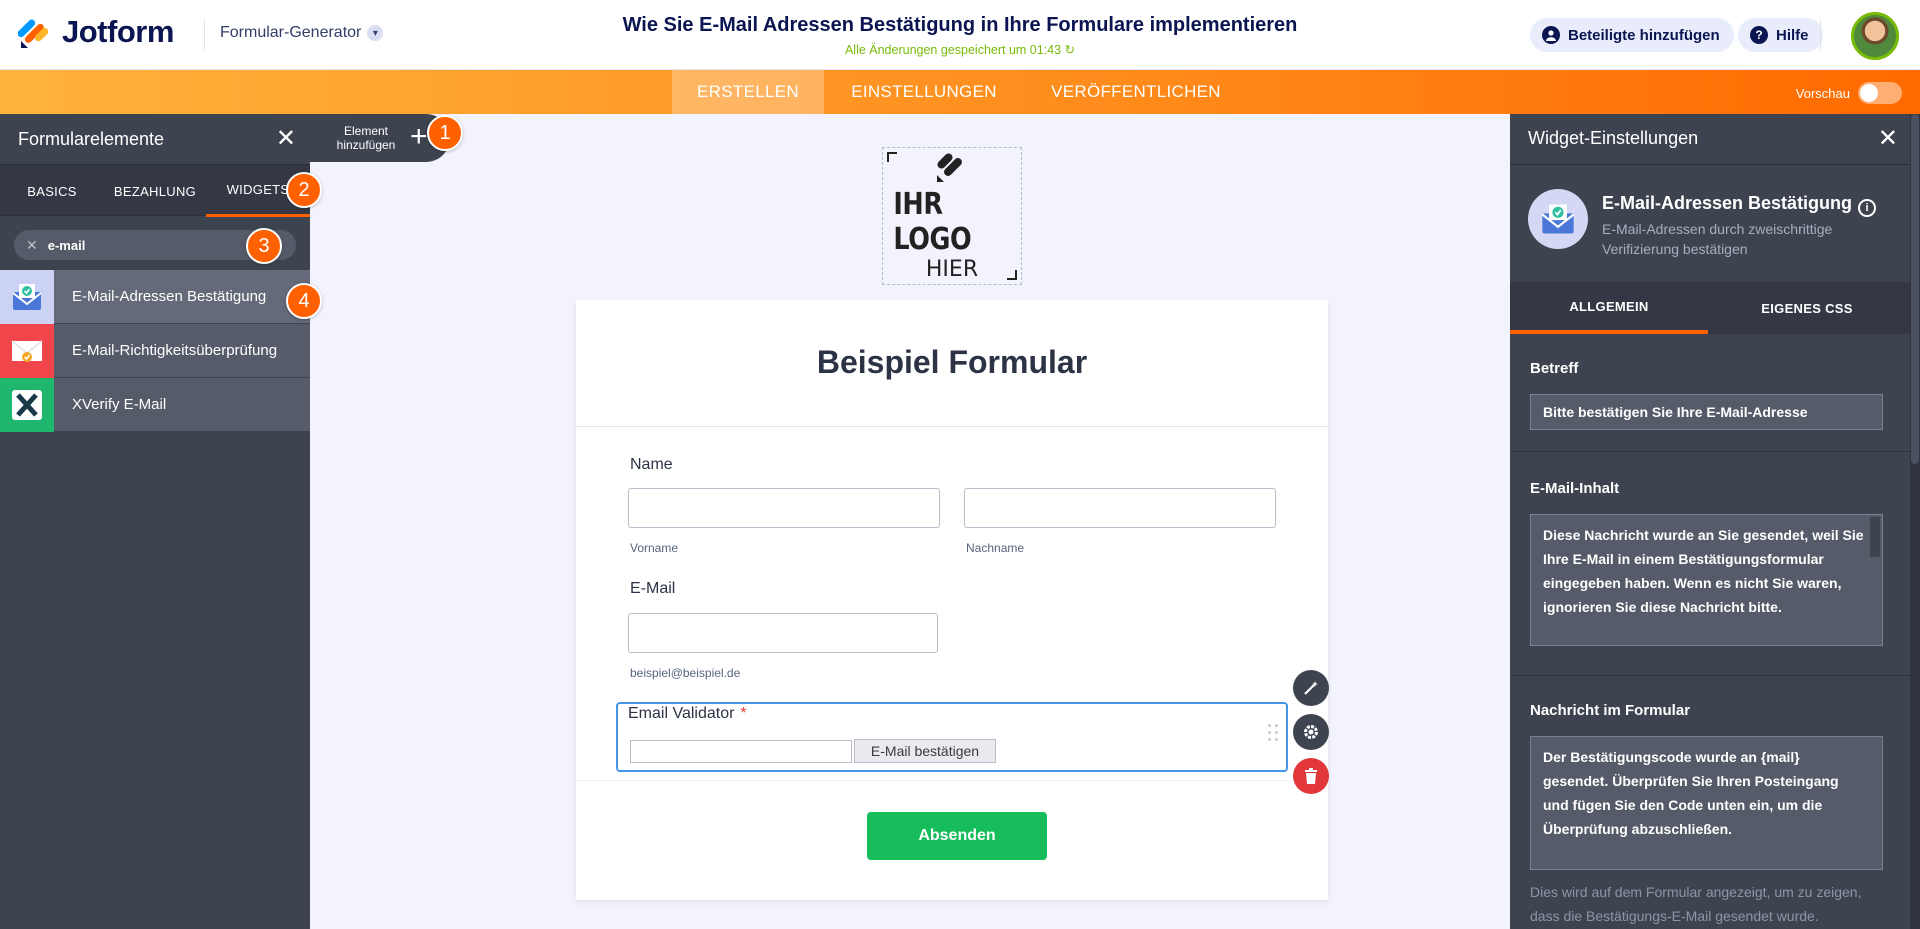 The image size is (1920, 929). What do you see at coordinates (52, 191) in the screenshot?
I see `tab-basics: BASICS` at bounding box center [52, 191].